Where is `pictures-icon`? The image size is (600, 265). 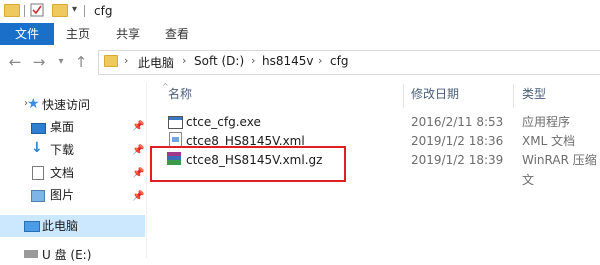
pictures-icon is located at coordinates (38, 196).